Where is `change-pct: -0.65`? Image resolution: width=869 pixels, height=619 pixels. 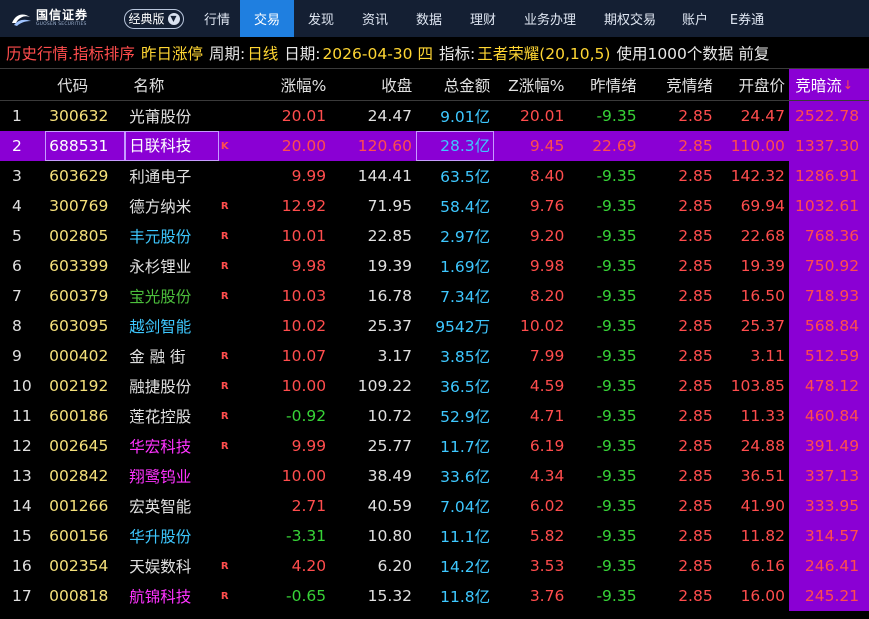 change-pct: -0.65 is located at coordinates (306, 596).